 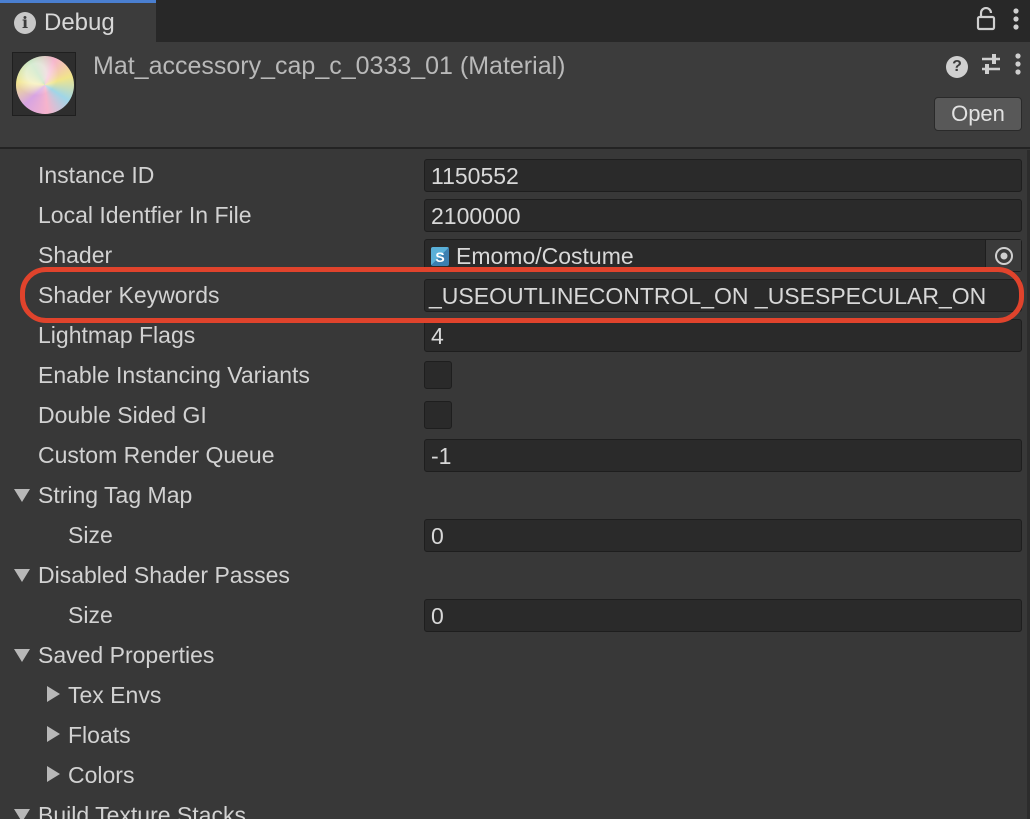 What do you see at coordinates (164, 575) in the screenshot?
I see `disabled-shader-passes-label: Disabled Shader Passes` at bounding box center [164, 575].